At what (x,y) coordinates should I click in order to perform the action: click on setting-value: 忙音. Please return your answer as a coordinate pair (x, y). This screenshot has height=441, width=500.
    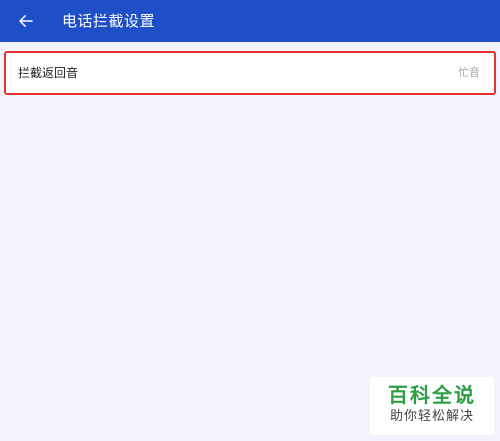
    Looking at the image, I should click on (469, 72).